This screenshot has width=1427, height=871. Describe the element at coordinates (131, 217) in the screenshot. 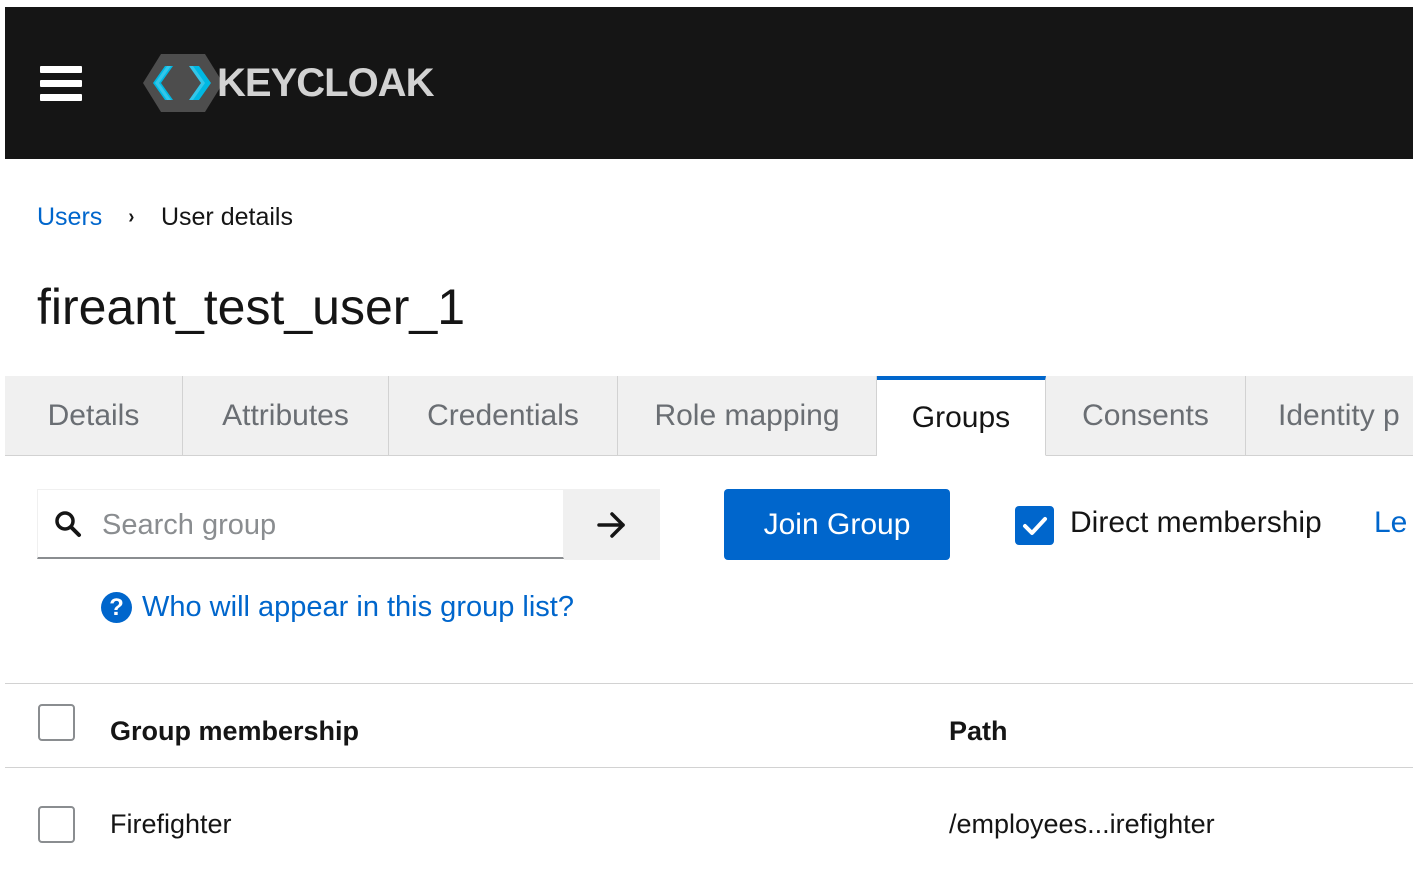

I see `chevron-right-icon: ›` at that location.